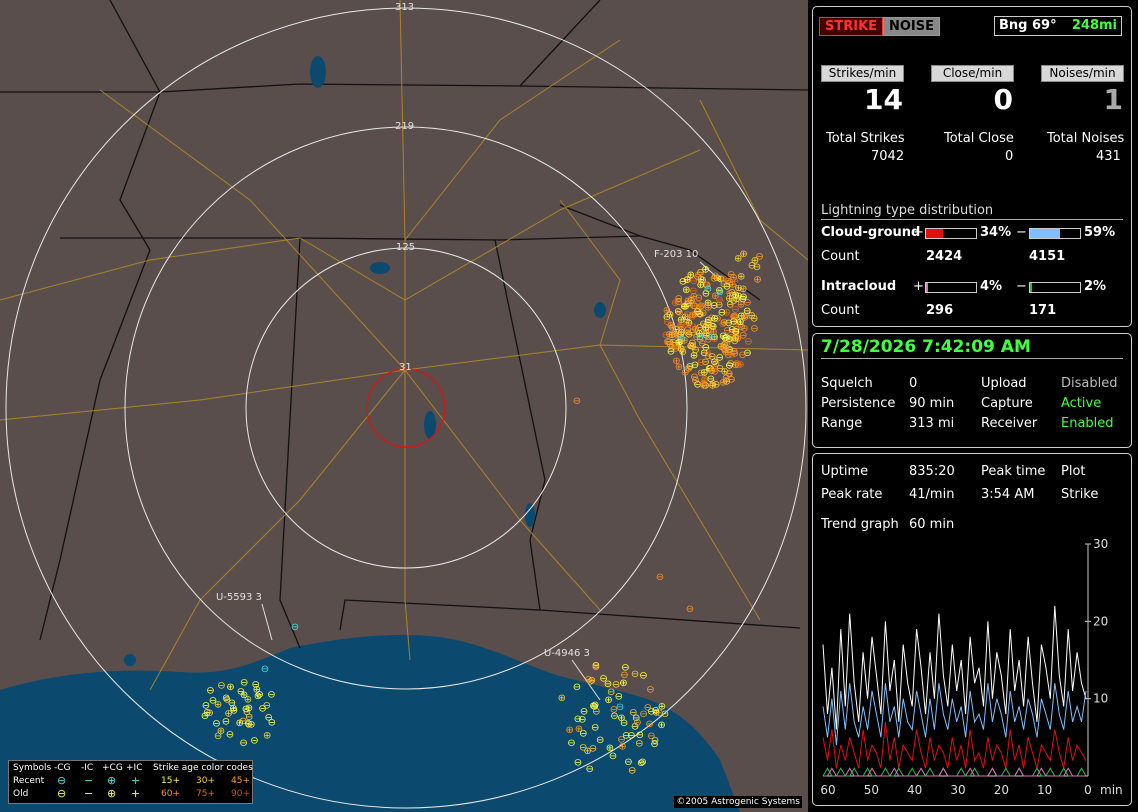 The width and height of the screenshot is (1138, 812). What do you see at coordinates (205, 794) in the screenshot?
I see `legend-age-75: 75+` at bounding box center [205, 794].